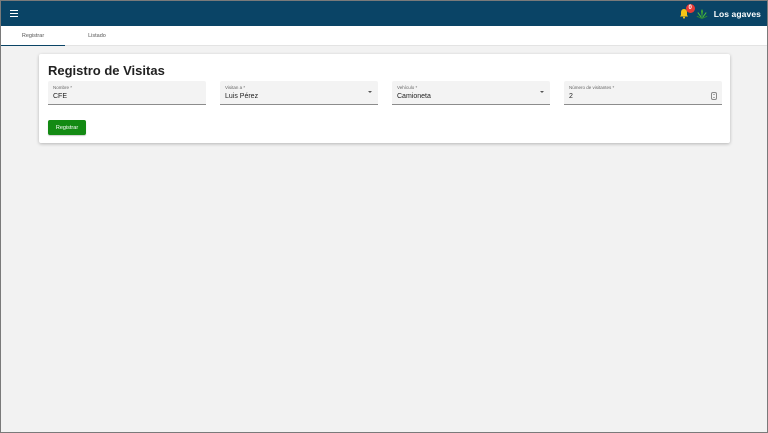 This screenshot has width=768, height=433. What do you see at coordinates (97, 36) in the screenshot?
I see `tab-listado: Listado` at bounding box center [97, 36].